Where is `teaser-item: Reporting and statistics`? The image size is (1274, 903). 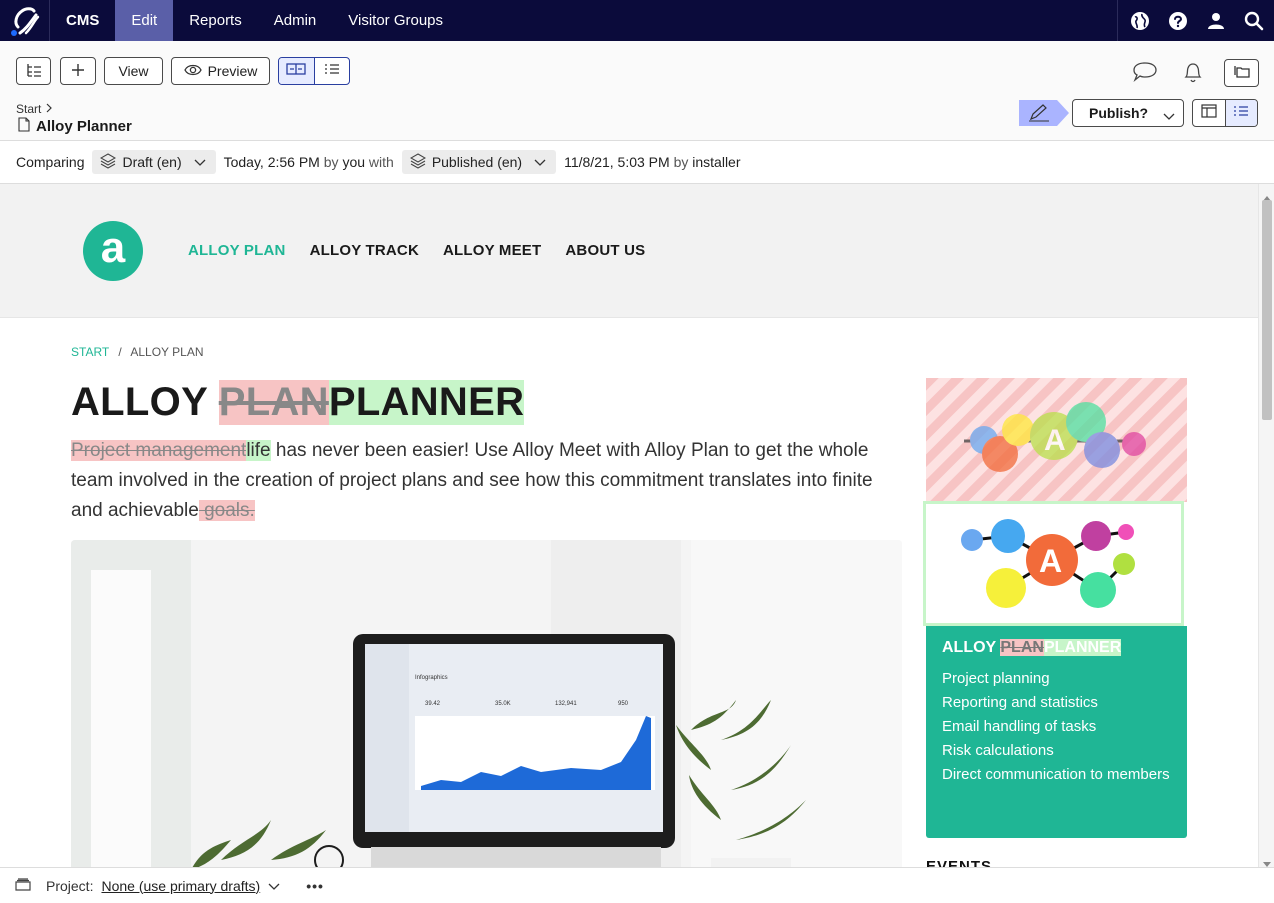
teaser-item: Reporting and statistics is located at coordinates (1020, 702).